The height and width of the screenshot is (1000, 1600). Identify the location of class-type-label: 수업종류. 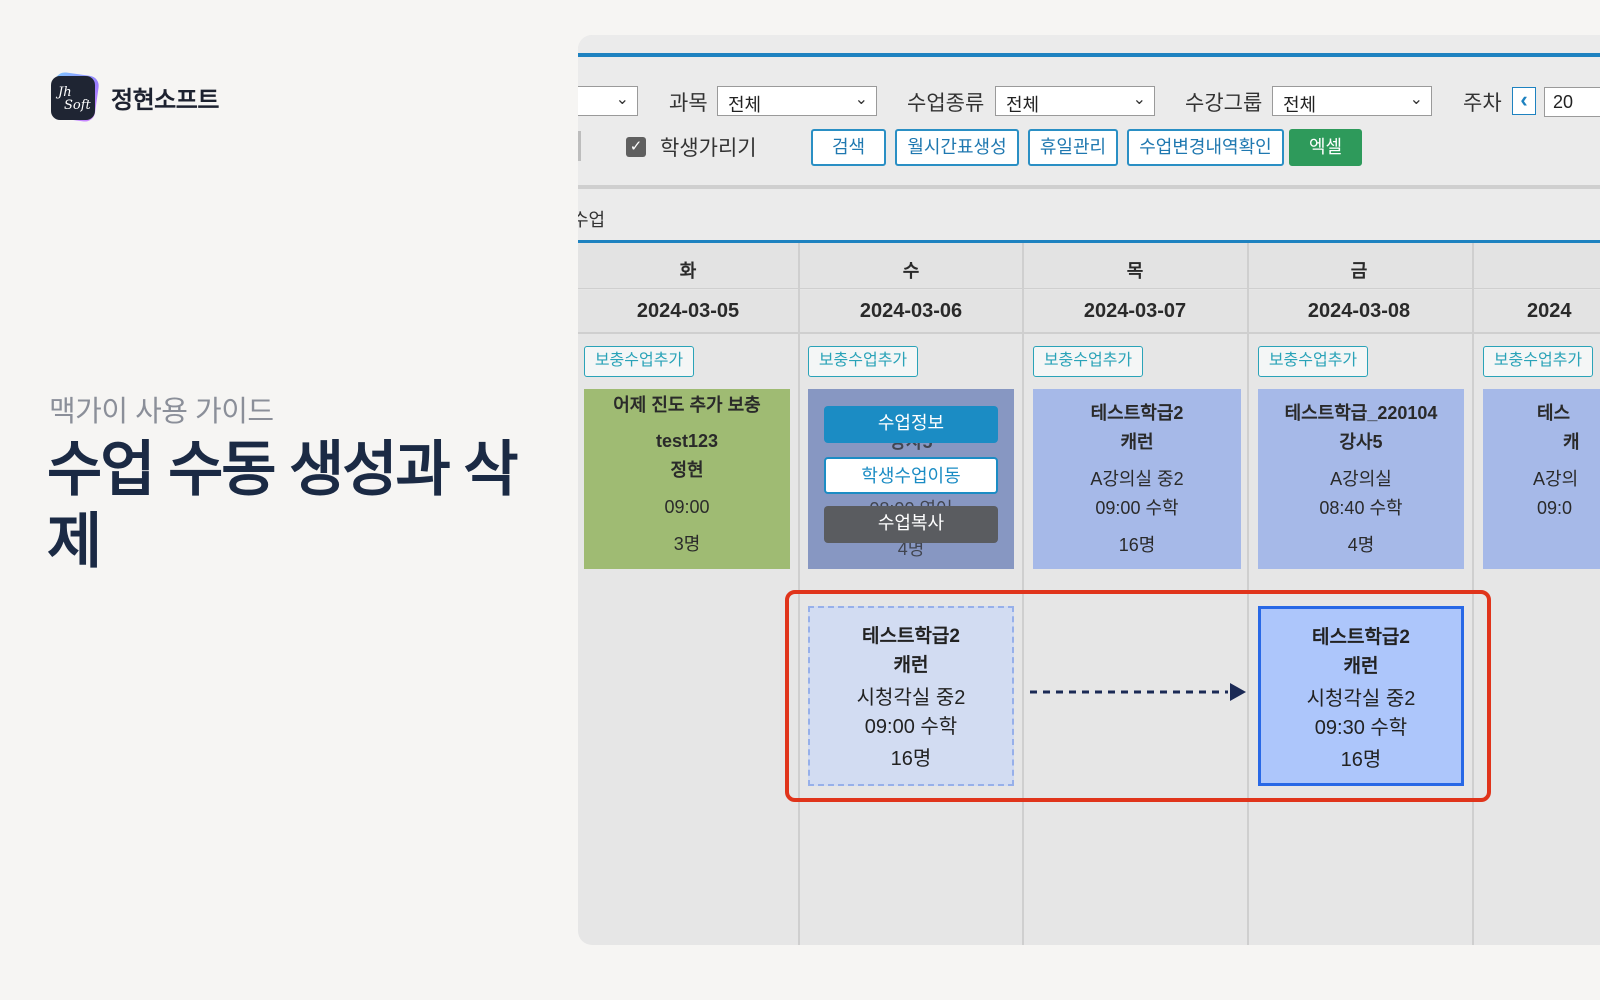
(946, 103).